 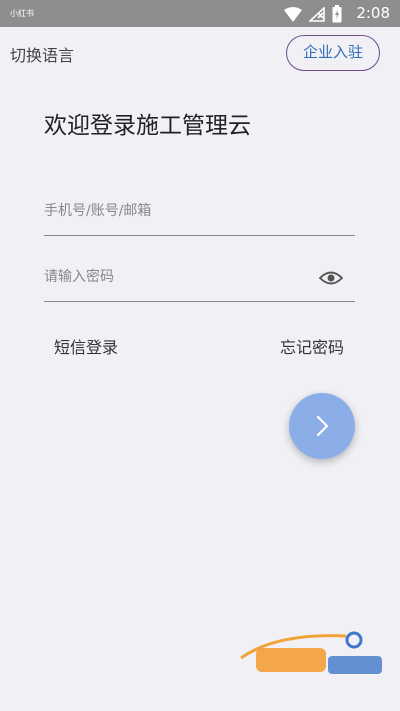 I want to click on chevron-right-icon, so click(x=322, y=426).